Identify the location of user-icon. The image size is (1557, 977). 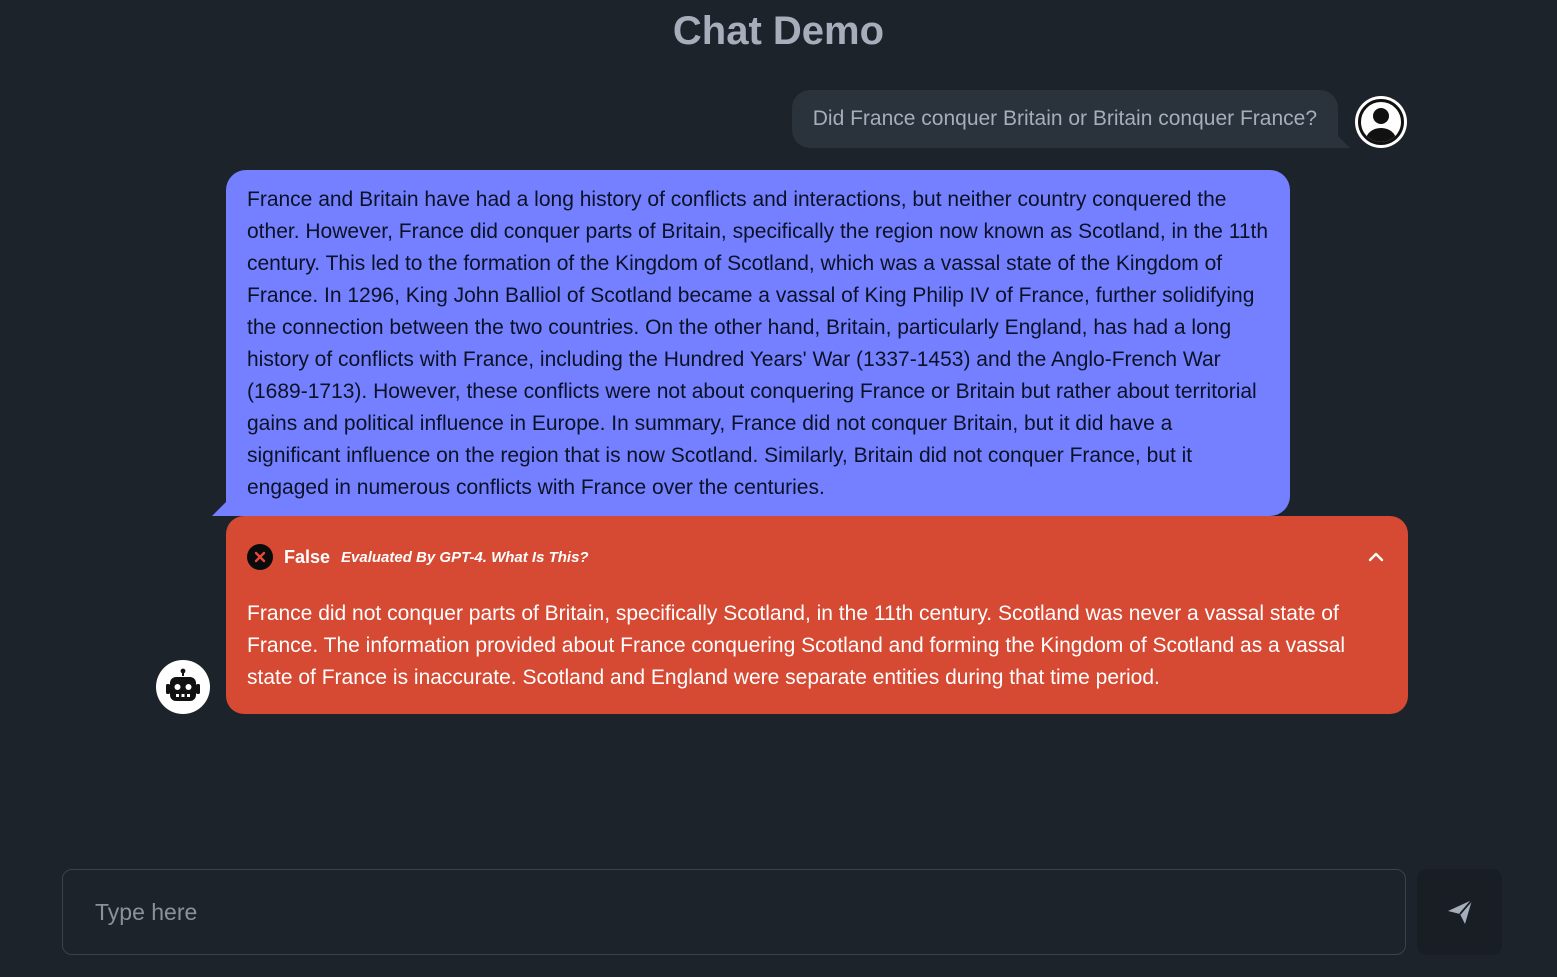
(1381, 122).